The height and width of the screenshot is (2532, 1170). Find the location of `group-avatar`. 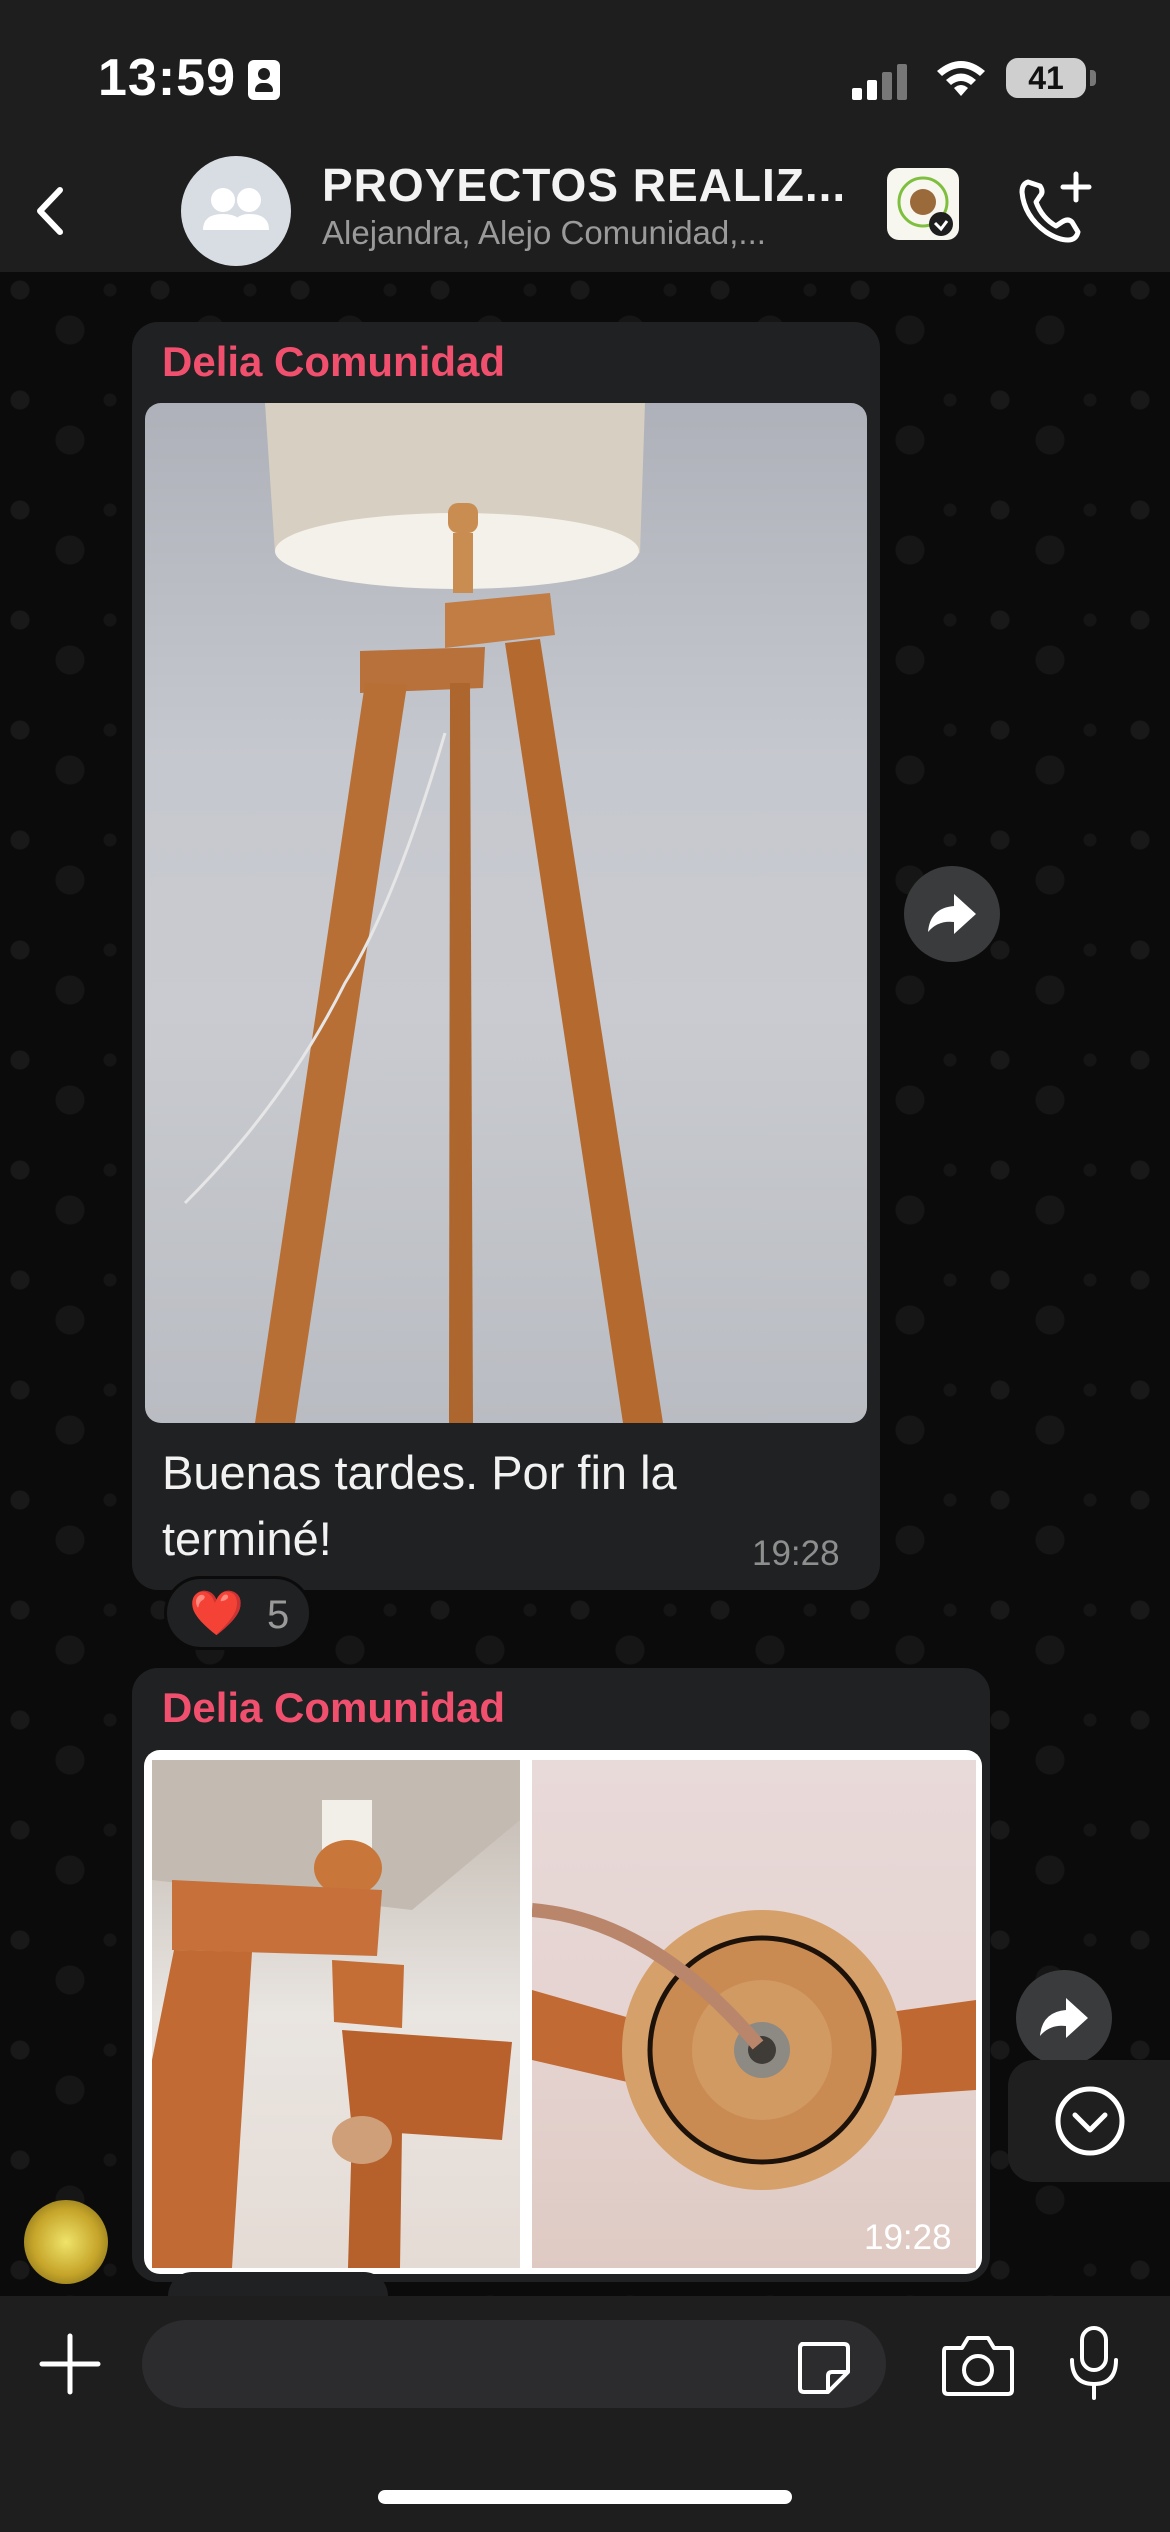

group-avatar is located at coordinates (236, 211).